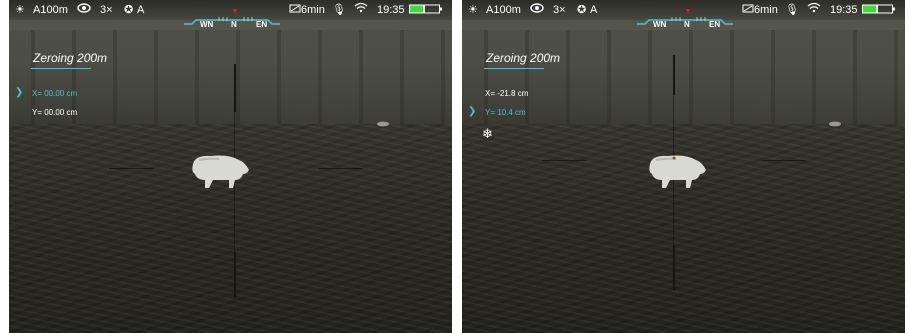  Describe the element at coordinates (506, 93) in the screenshot. I see `x-offset-value: X= -21.8 cm` at that location.